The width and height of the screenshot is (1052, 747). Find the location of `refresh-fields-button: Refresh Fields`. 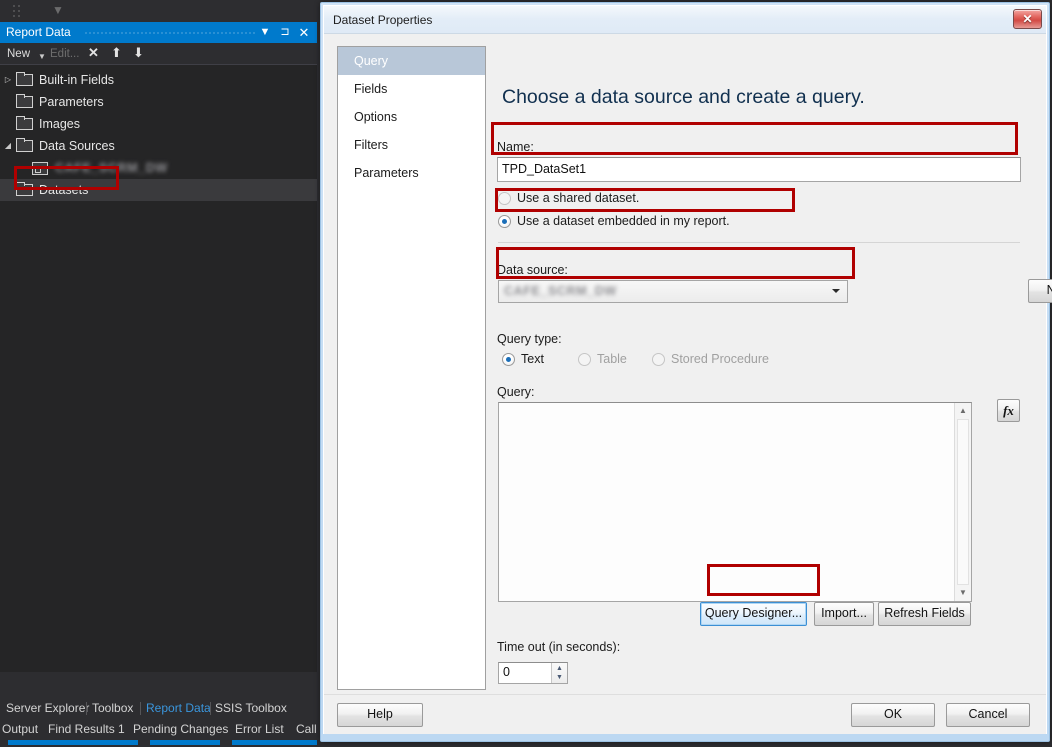

refresh-fields-button: Refresh Fields is located at coordinates (924, 614).